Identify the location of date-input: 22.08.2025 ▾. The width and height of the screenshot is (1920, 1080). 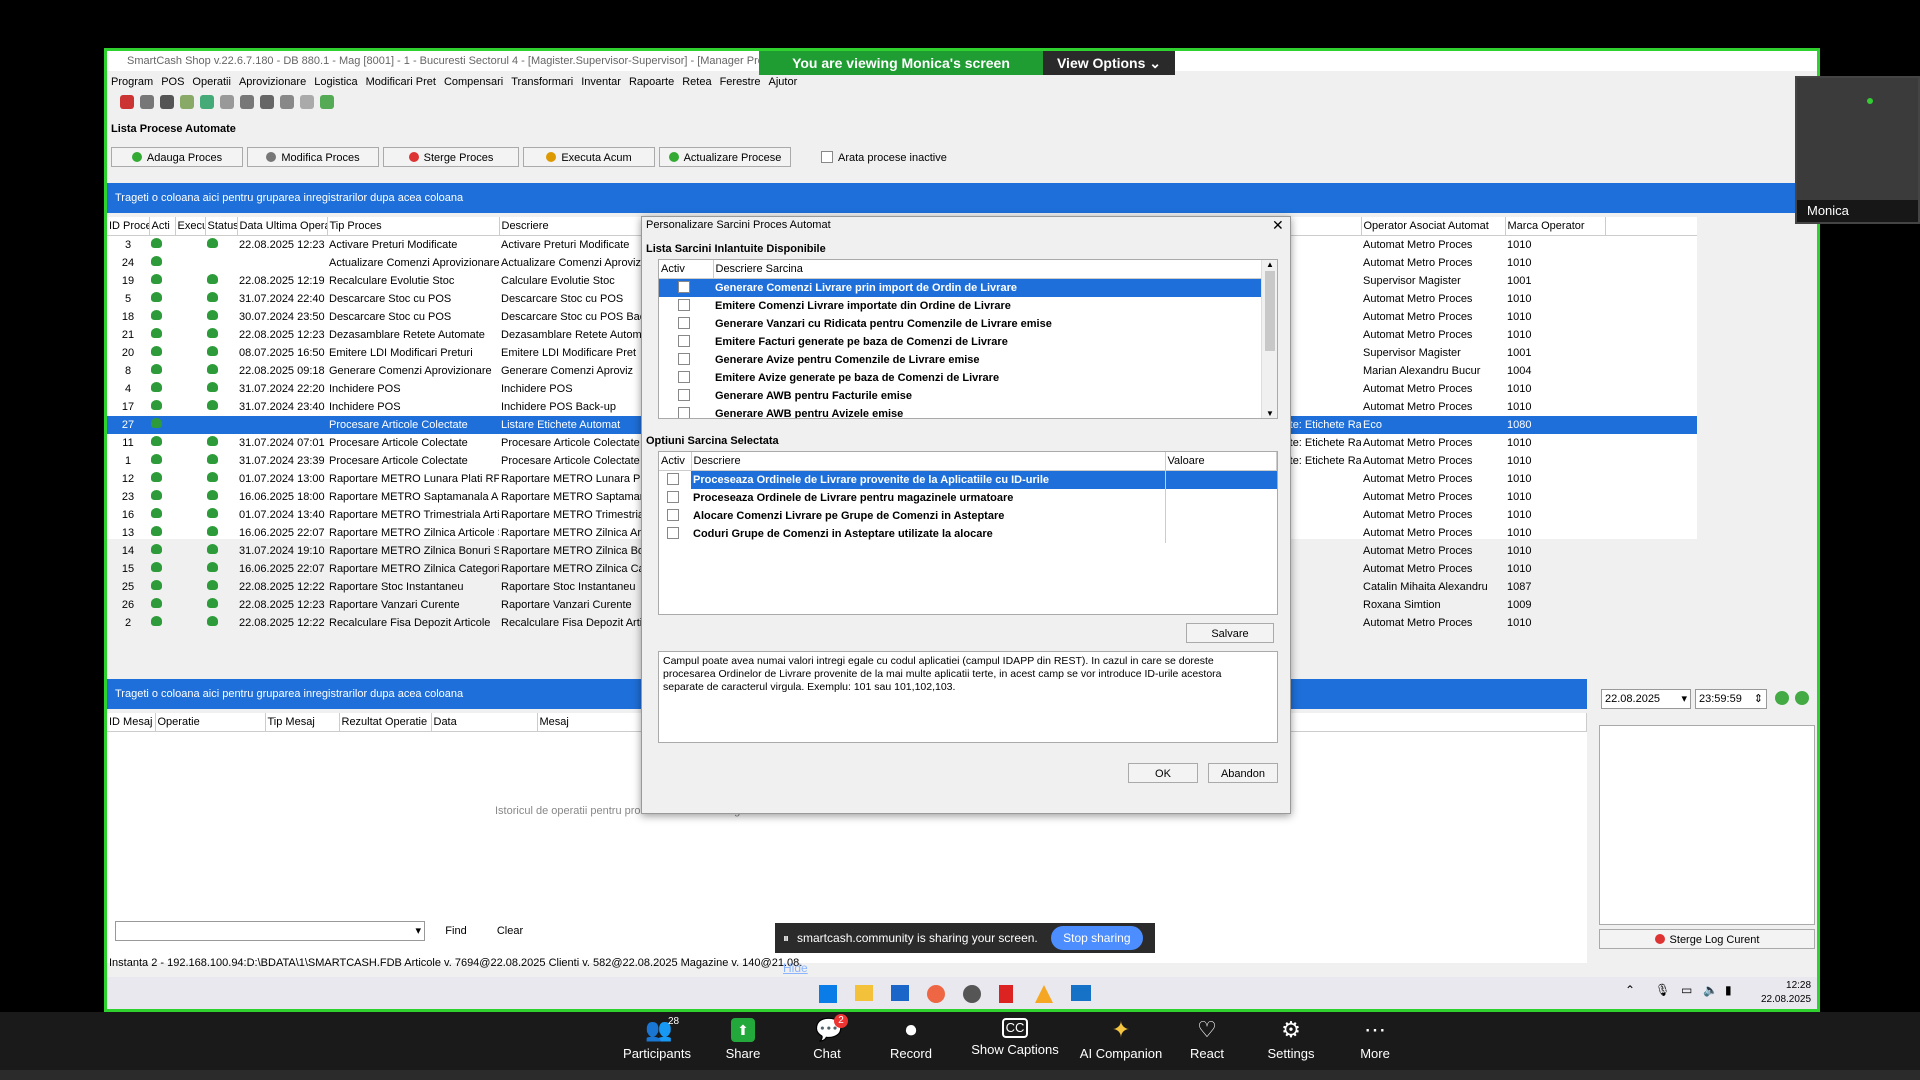
(1646, 699).